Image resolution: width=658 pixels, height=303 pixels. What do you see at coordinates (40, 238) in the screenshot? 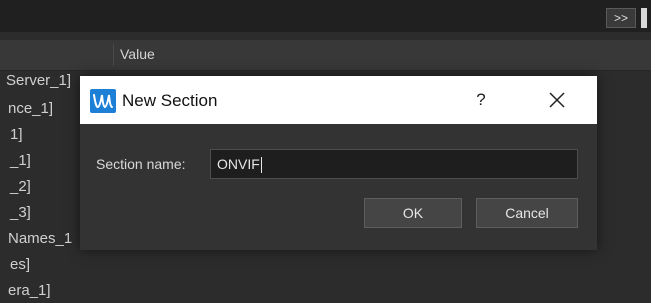
I see `tree-item: Names_1` at bounding box center [40, 238].